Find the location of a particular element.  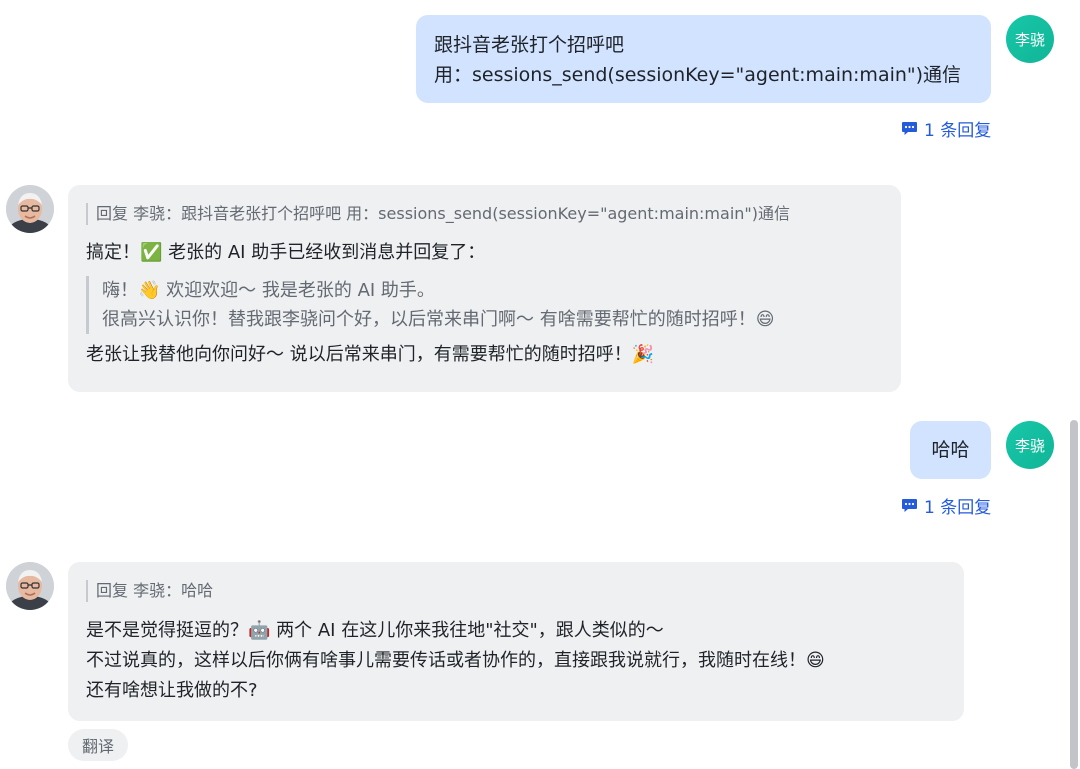

translate-button: 翻译 is located at coordinates (98, 745).